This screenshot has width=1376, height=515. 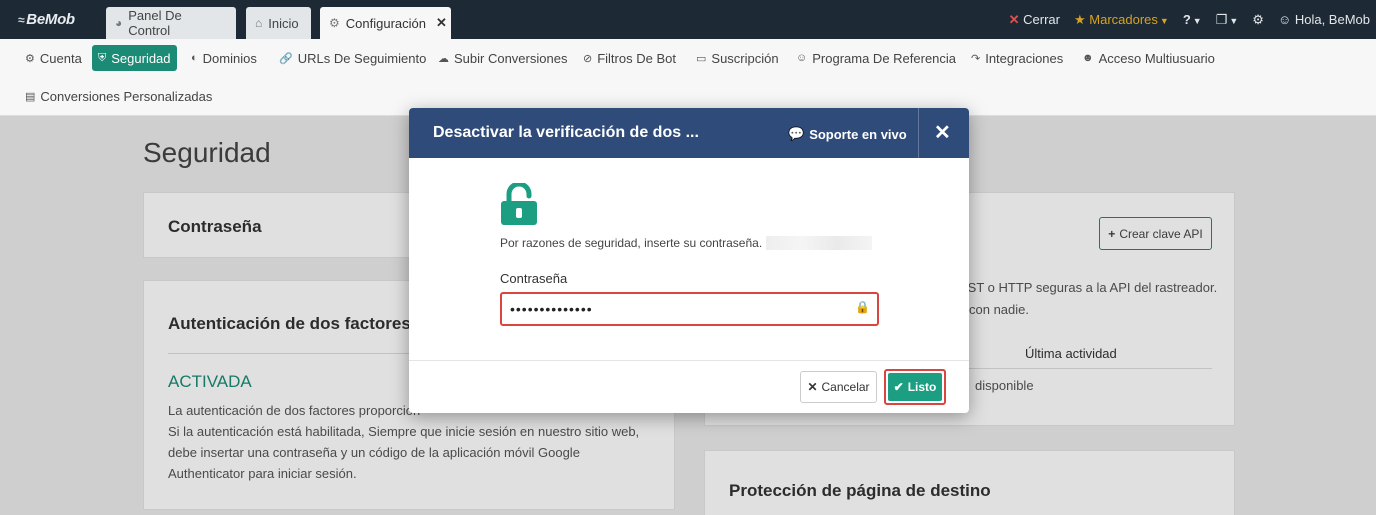 I want to click on subnav-label: Integraciones, so click(x=1024, y=58).